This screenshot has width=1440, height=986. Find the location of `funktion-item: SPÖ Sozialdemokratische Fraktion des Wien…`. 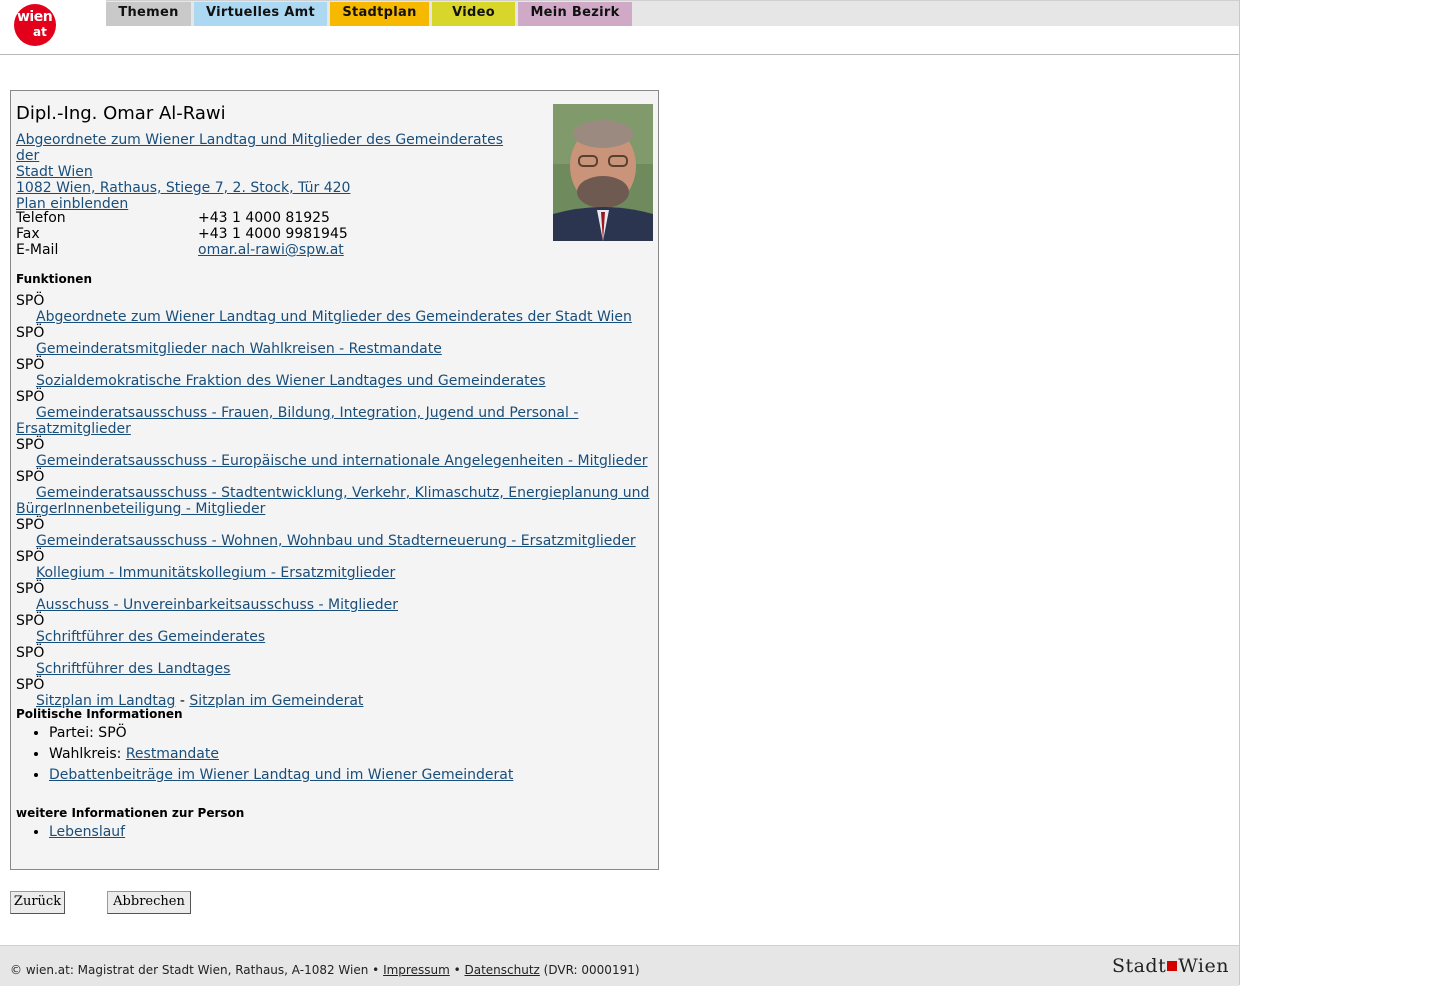

funktion-item: SPÖ Sozialdemokratische Fraktion des Wien… is located at coordinates (336, 373).